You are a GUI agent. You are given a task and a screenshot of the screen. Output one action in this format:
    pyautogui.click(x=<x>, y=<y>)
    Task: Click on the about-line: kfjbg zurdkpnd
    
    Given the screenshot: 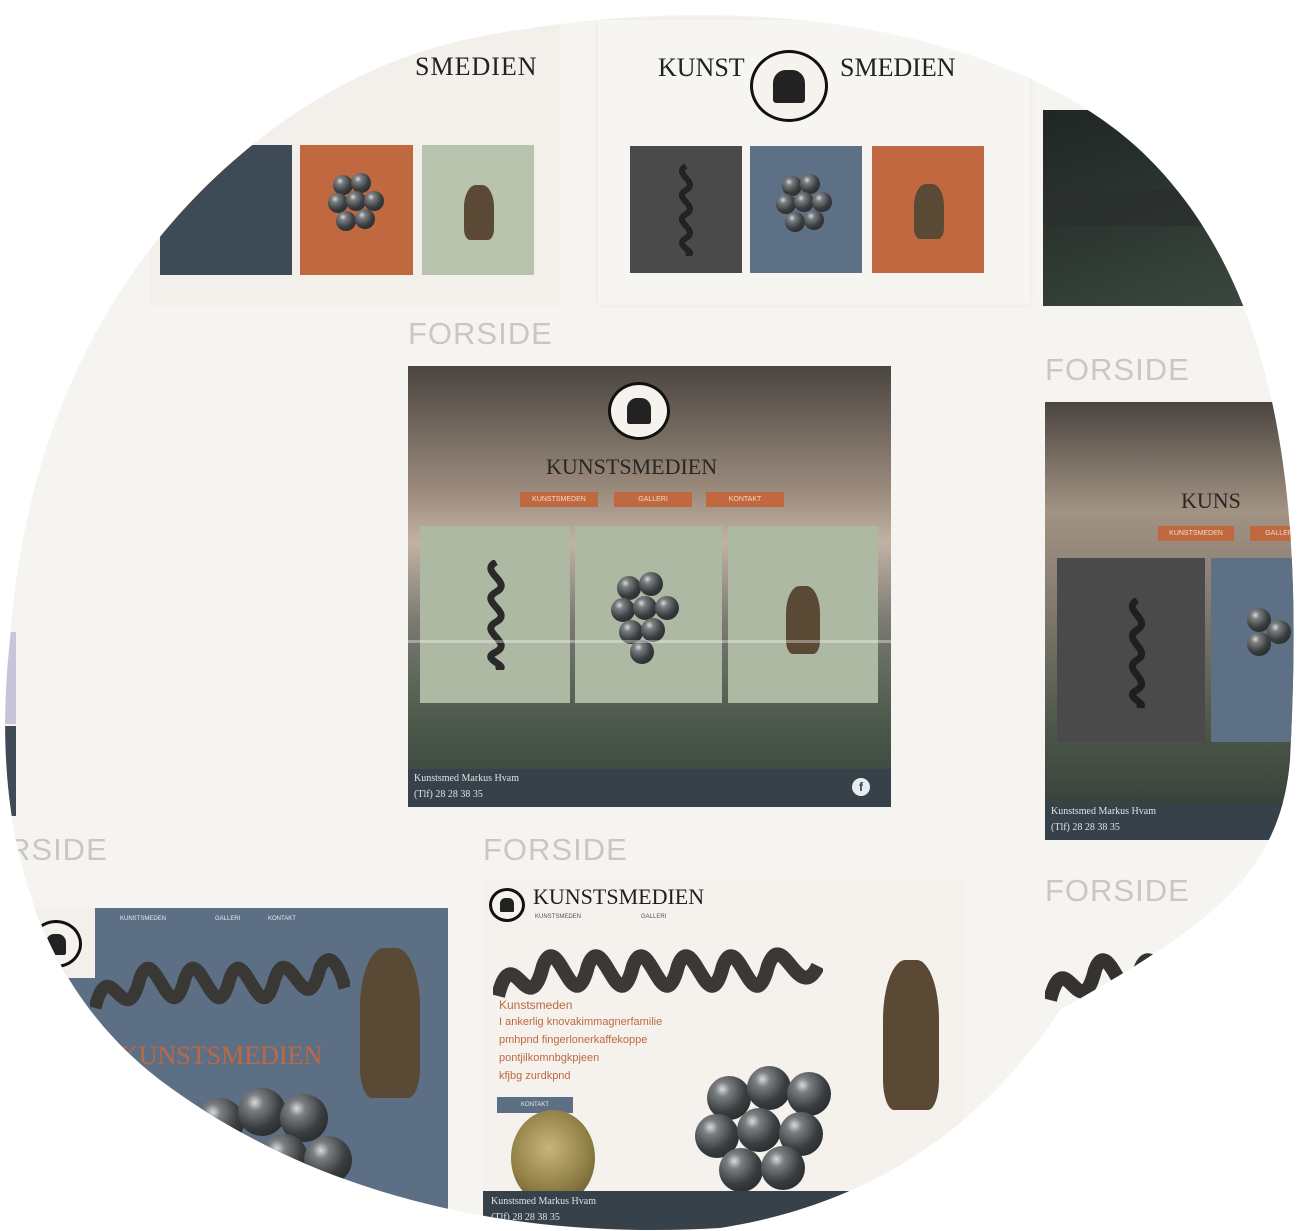 What is the action you would take?
    pyautogui.click(x=535, y=1076)
    